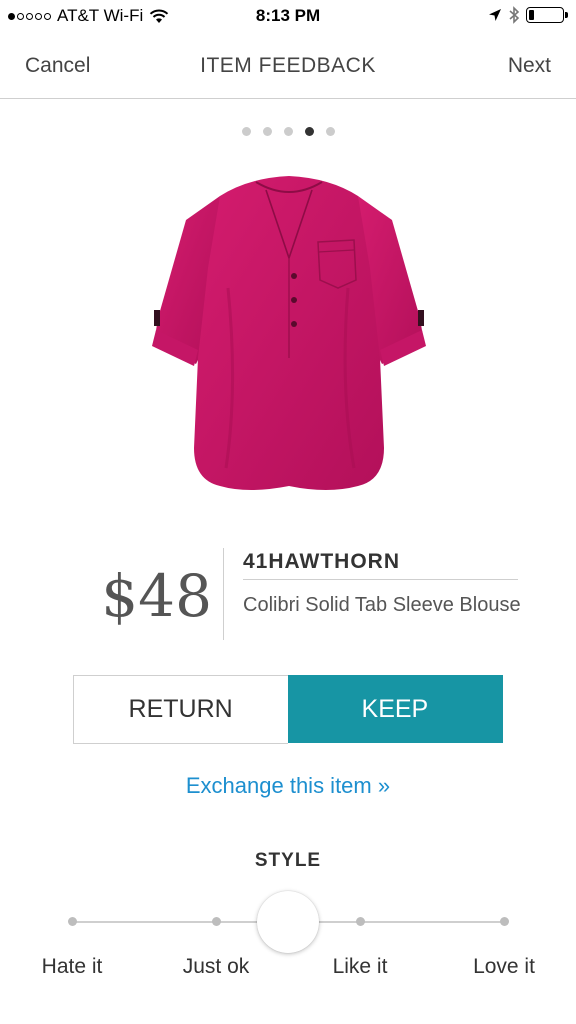  What do you see at coordinates (72, 966) in the screenshot?
I see `rating-label: Hate it` at bounding box center [72, 966].